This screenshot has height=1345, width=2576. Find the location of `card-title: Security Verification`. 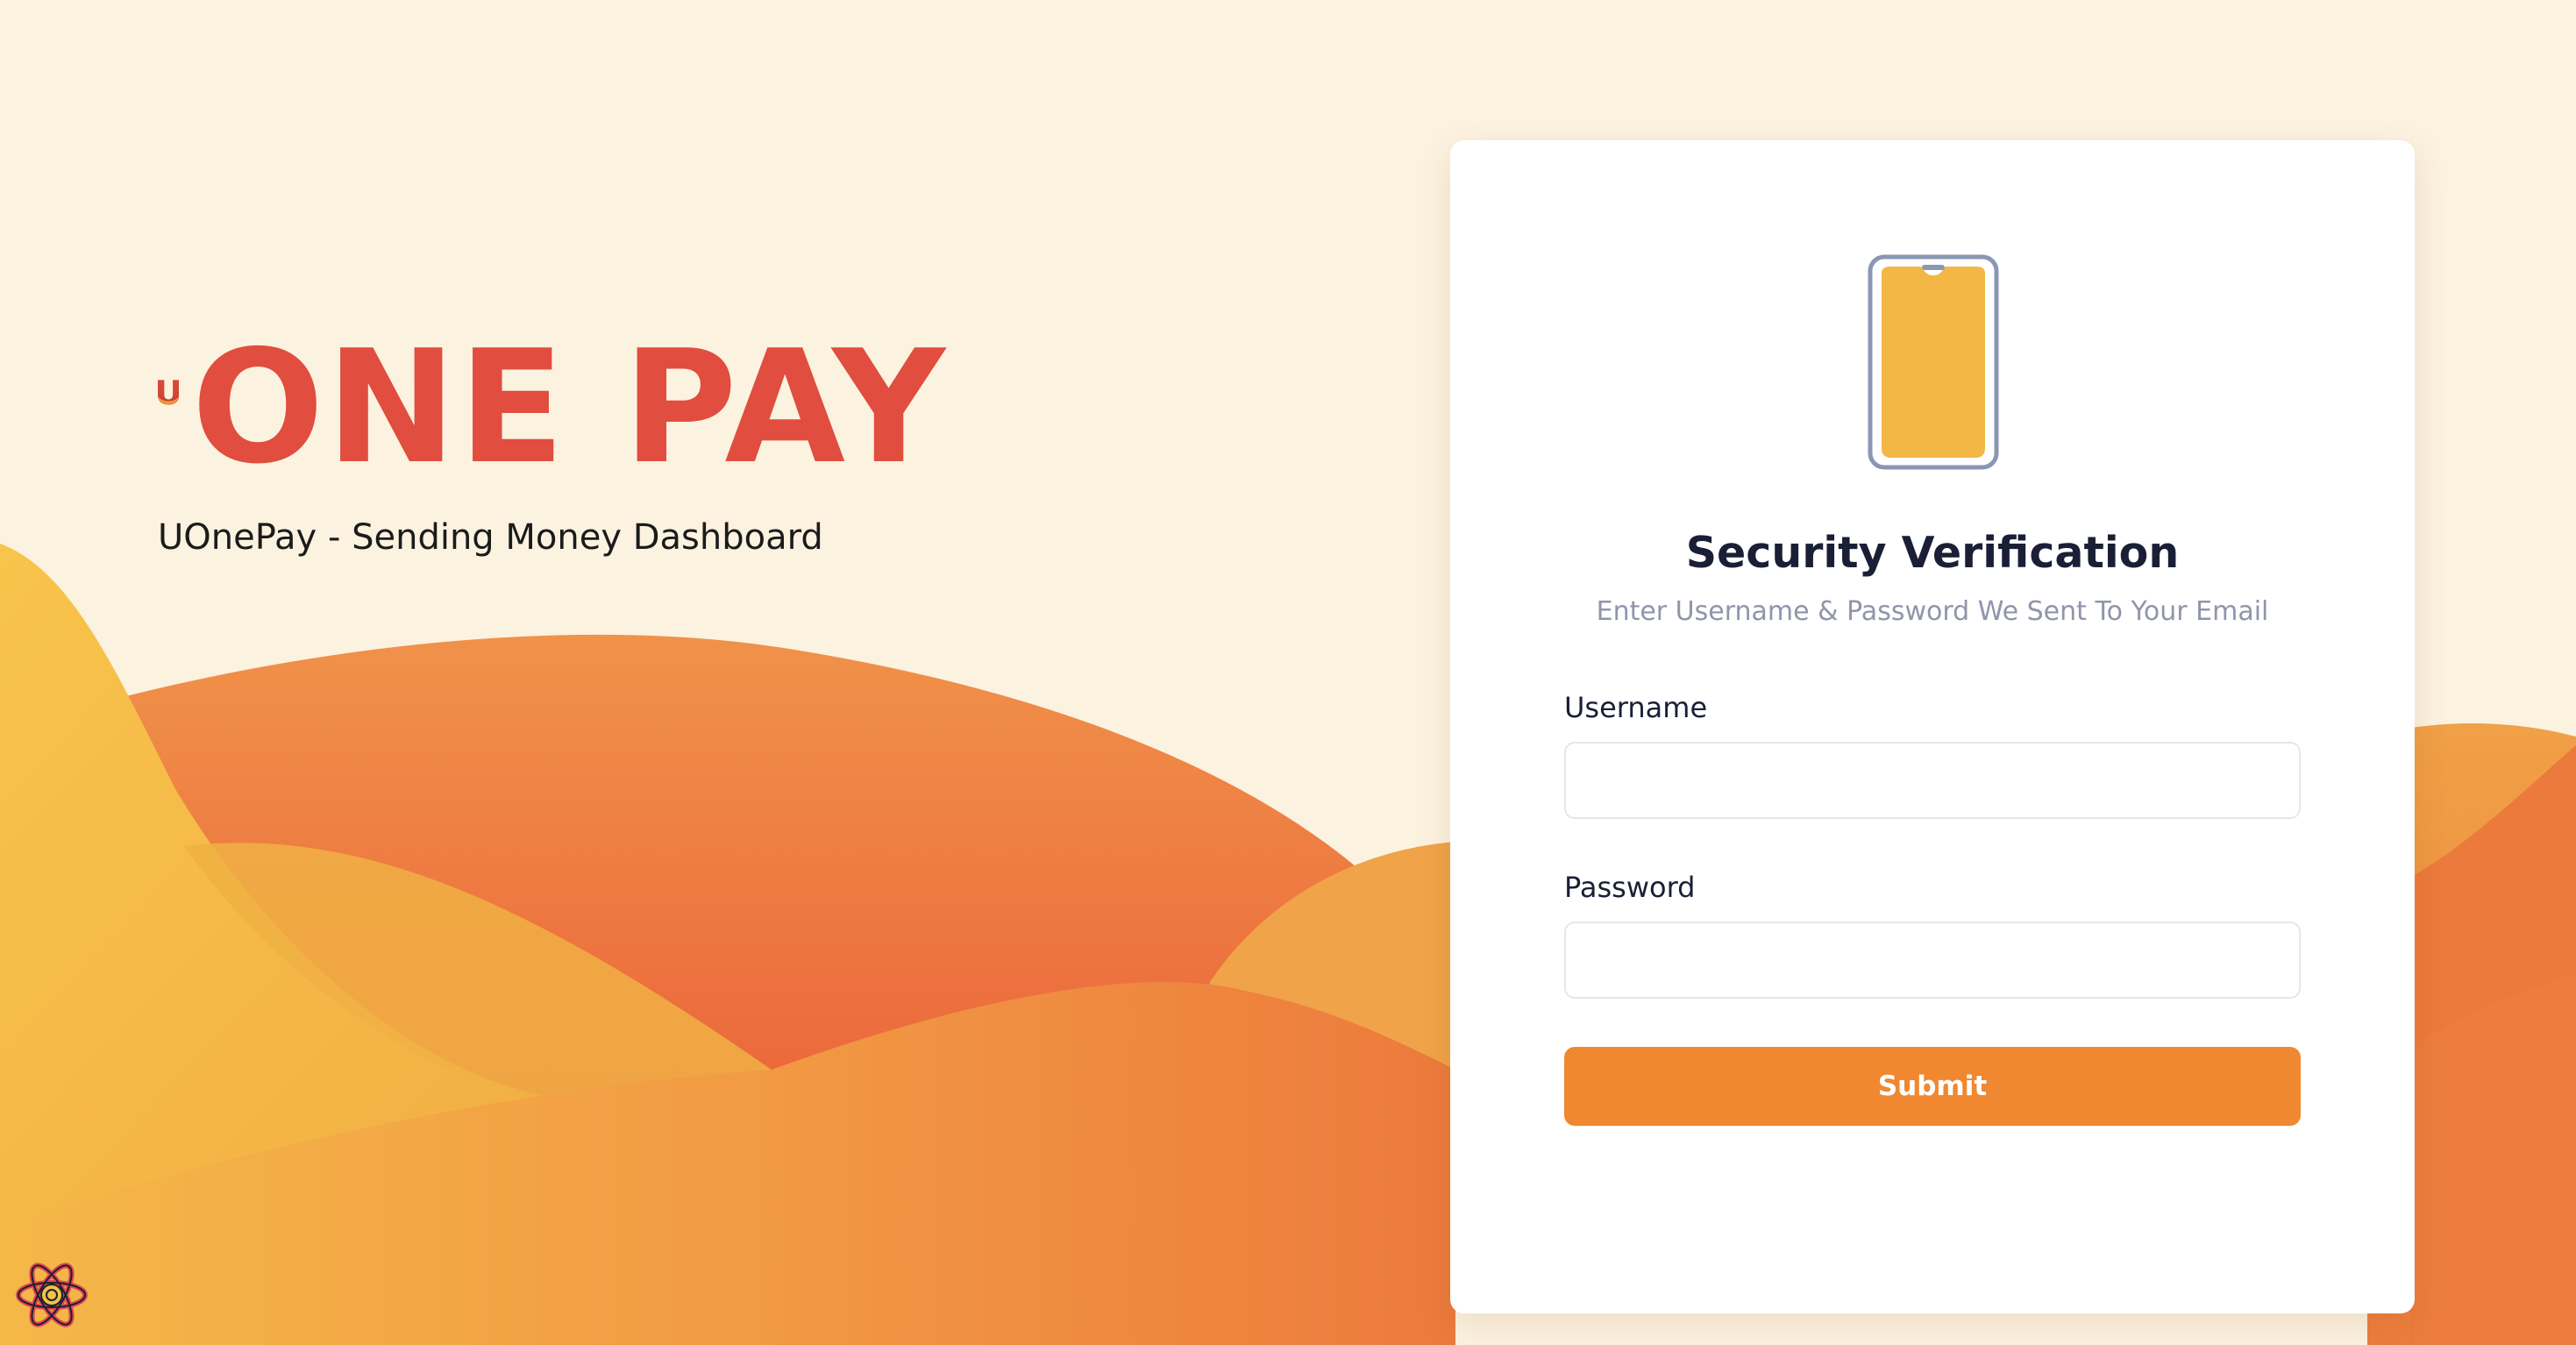

card-title: Security Verification is located at coordinates (1932, 553).